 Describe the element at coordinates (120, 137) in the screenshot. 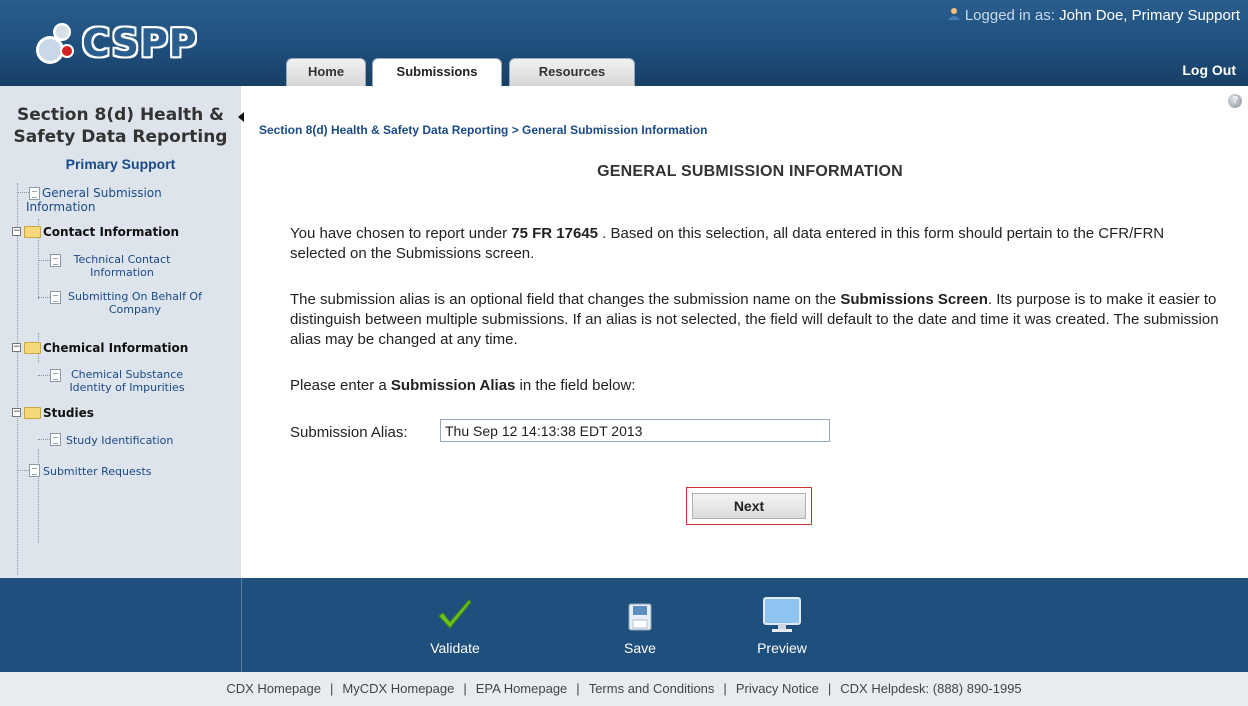

I see `sidebar-title-line2: Safety Data Reporting` at that location.